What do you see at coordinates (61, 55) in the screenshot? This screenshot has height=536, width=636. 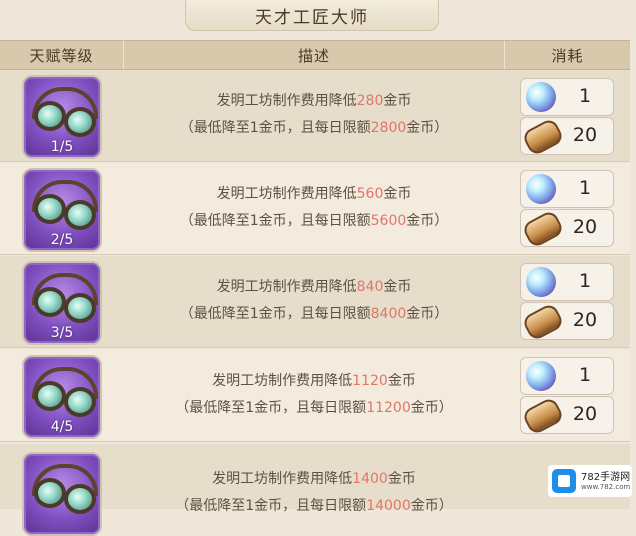 I see `header-level: 天赋等级` at bounding box center [61, 55].